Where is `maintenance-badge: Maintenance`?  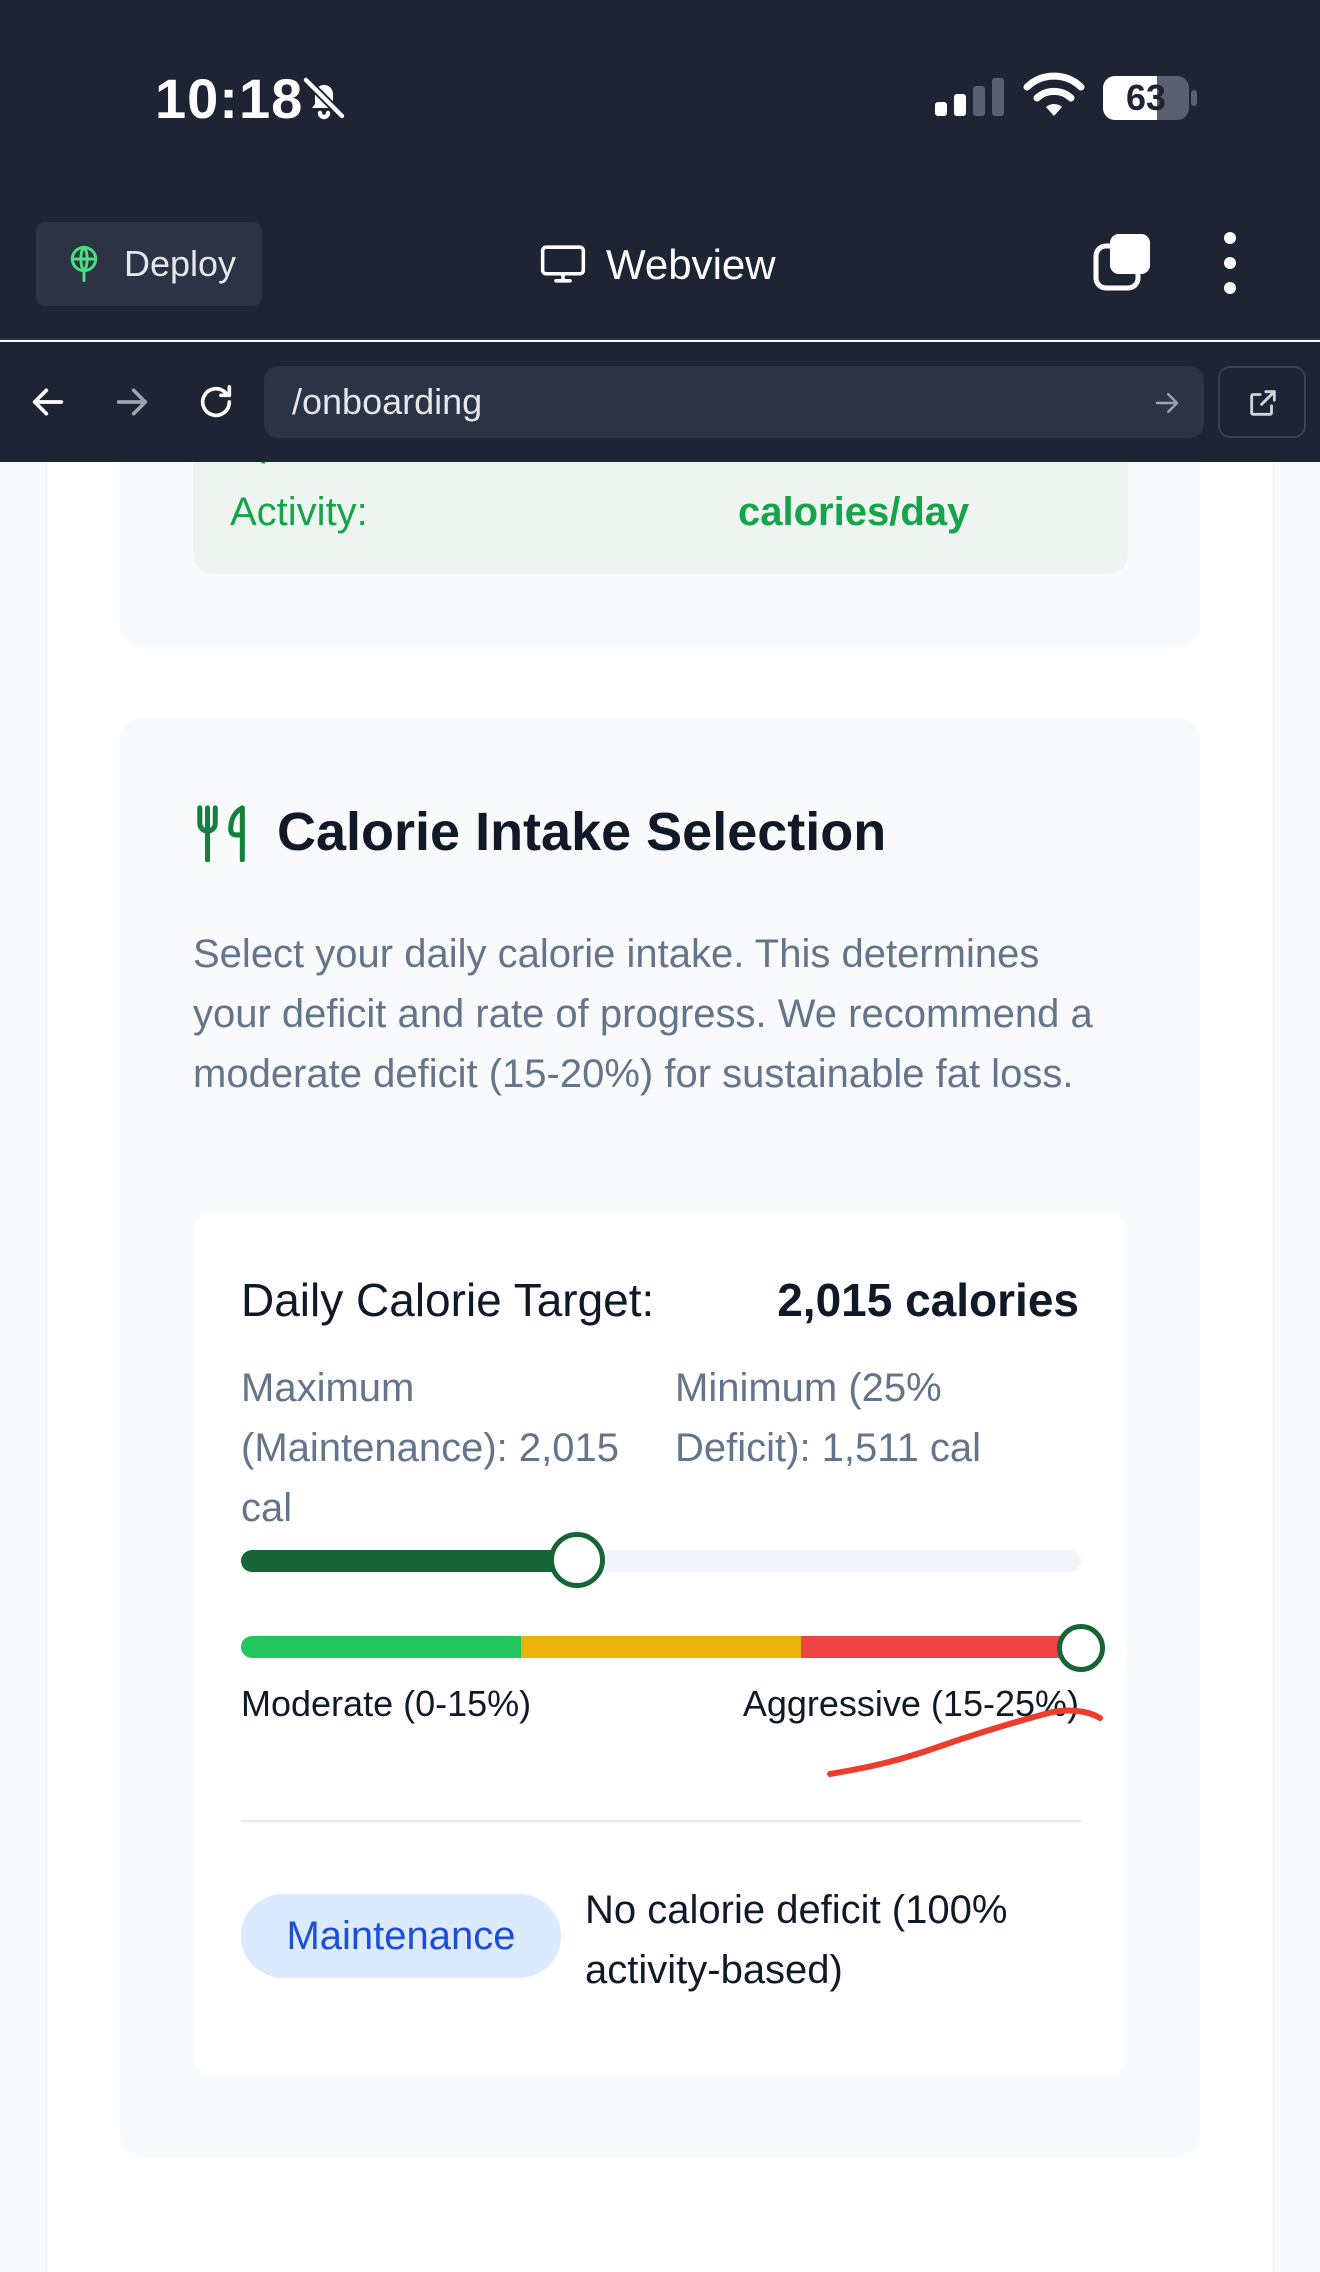
maintenance-badge: Maintenance is located at coordinates (401, 1936).